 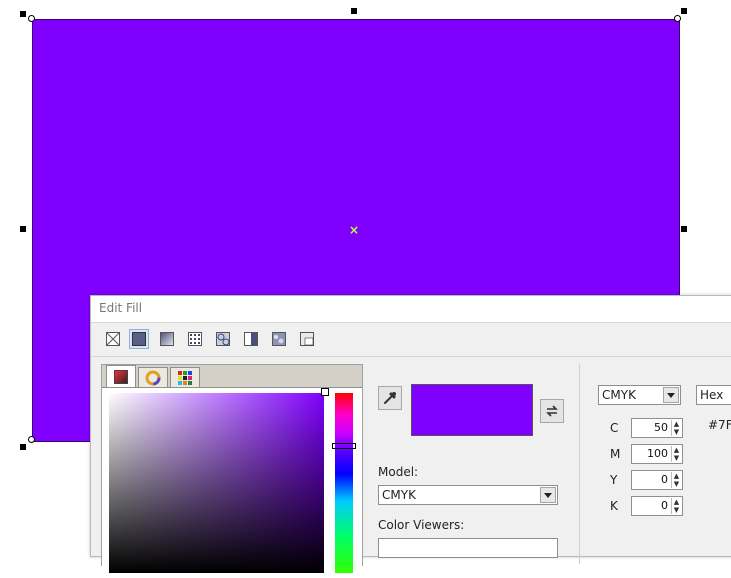 What do you see at coordinates (657, 480) in the screenshot?
I see `yellow-spinbox: 0 ▲ ▼` at bounding box center [657, 480].